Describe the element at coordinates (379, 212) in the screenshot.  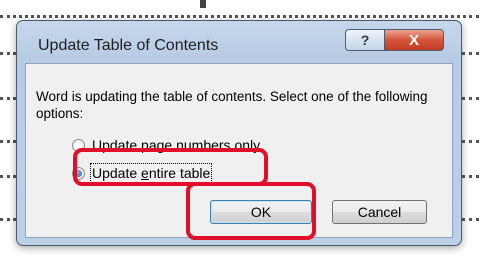
I see `cancel-button: Cancel` at that location.